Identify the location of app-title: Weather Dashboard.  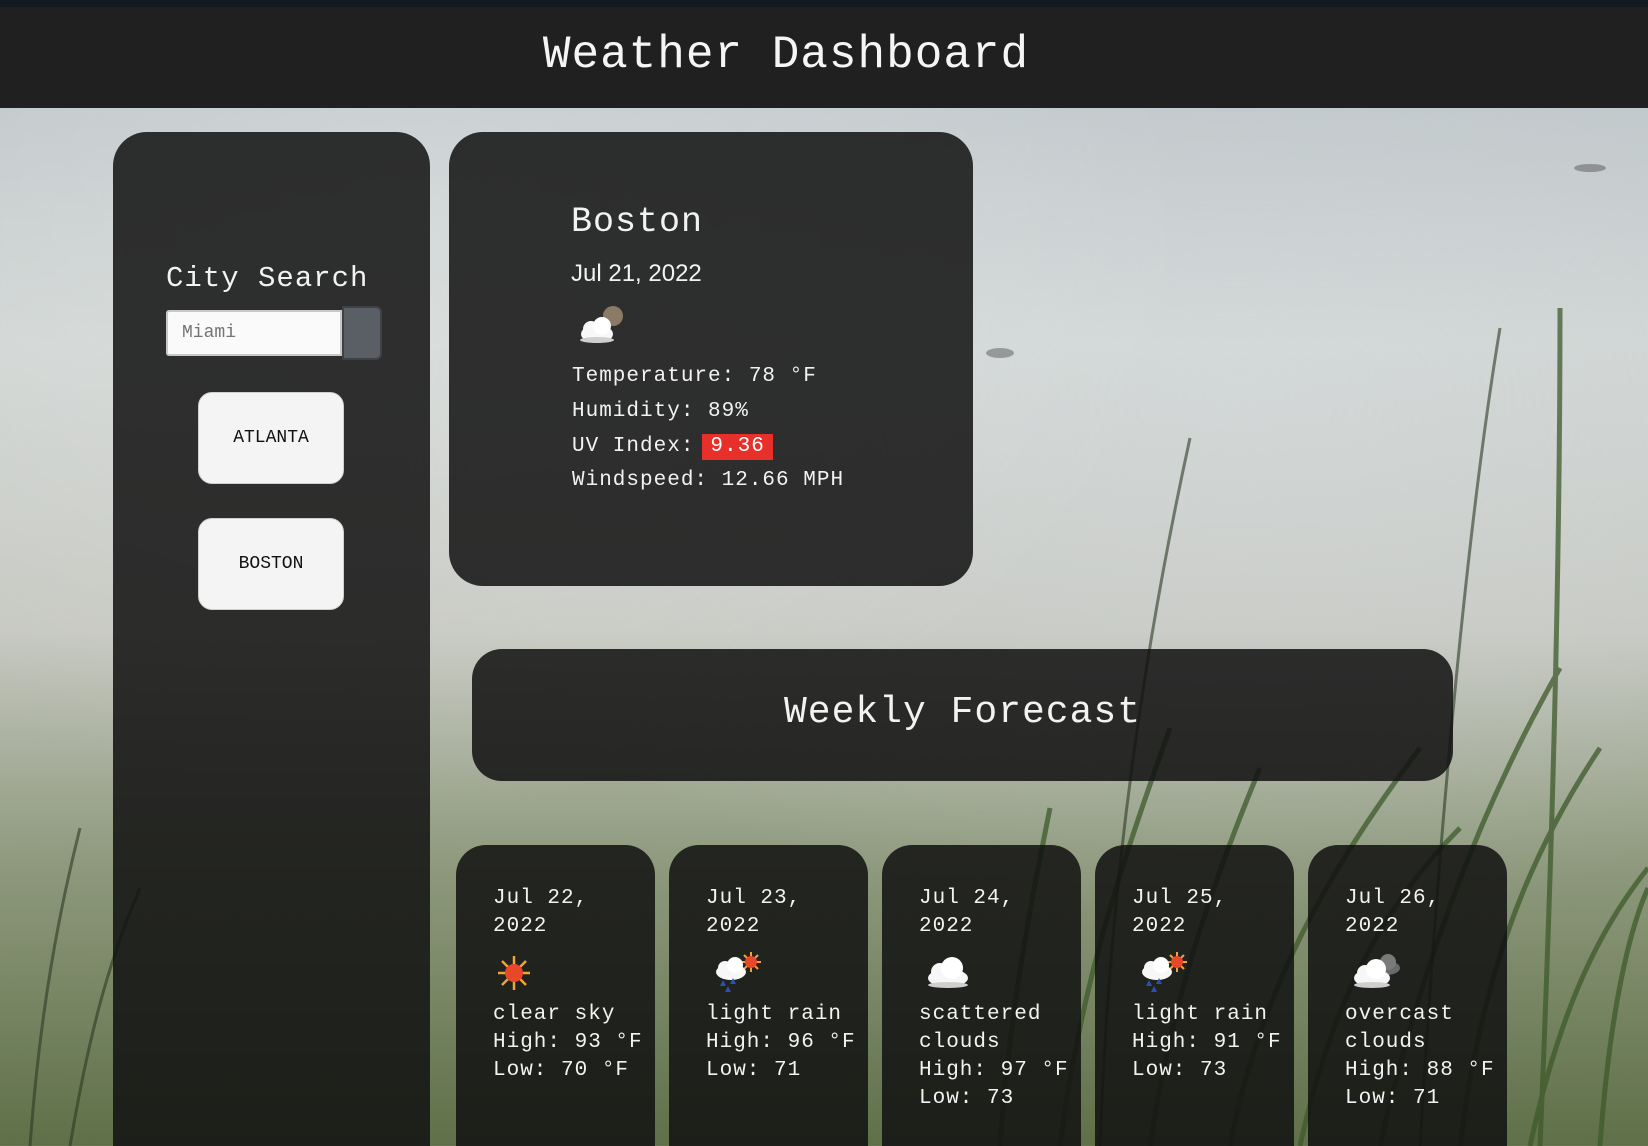
(786, 55).